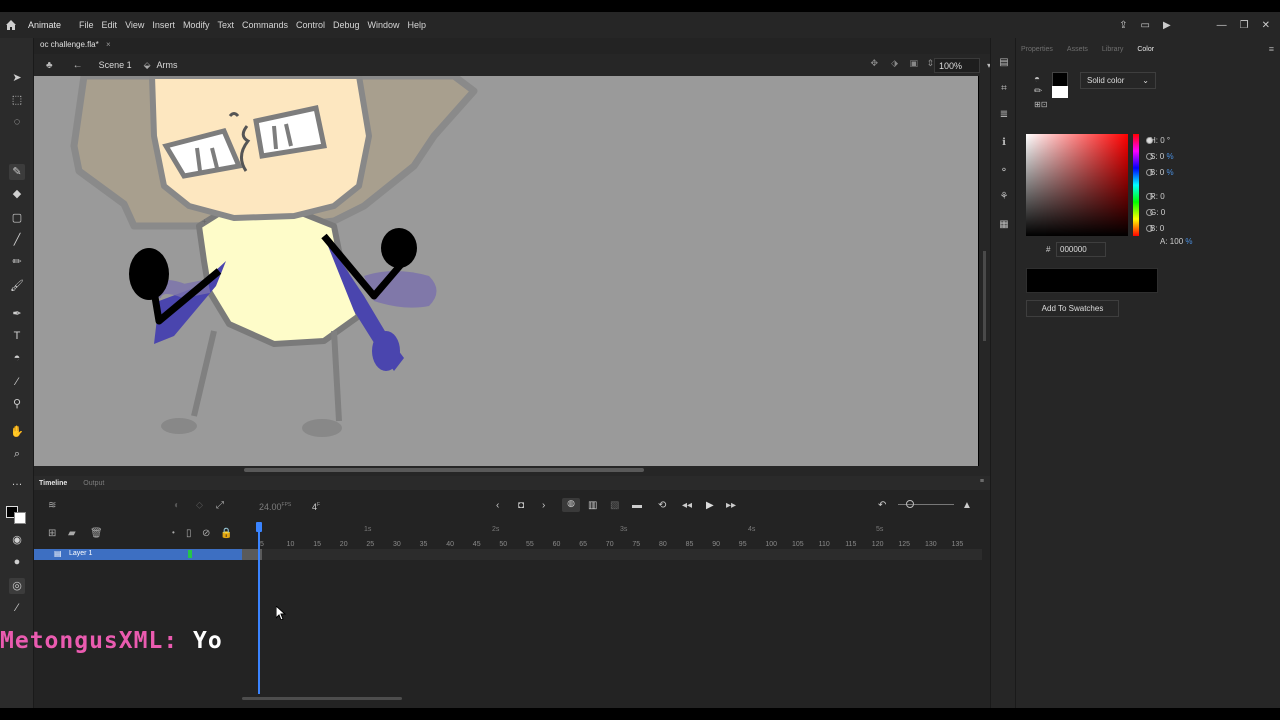 The width and height of the screenshot is (1280, 720). I want to click on stage-vertical-scrollbar, so click(984, 271).